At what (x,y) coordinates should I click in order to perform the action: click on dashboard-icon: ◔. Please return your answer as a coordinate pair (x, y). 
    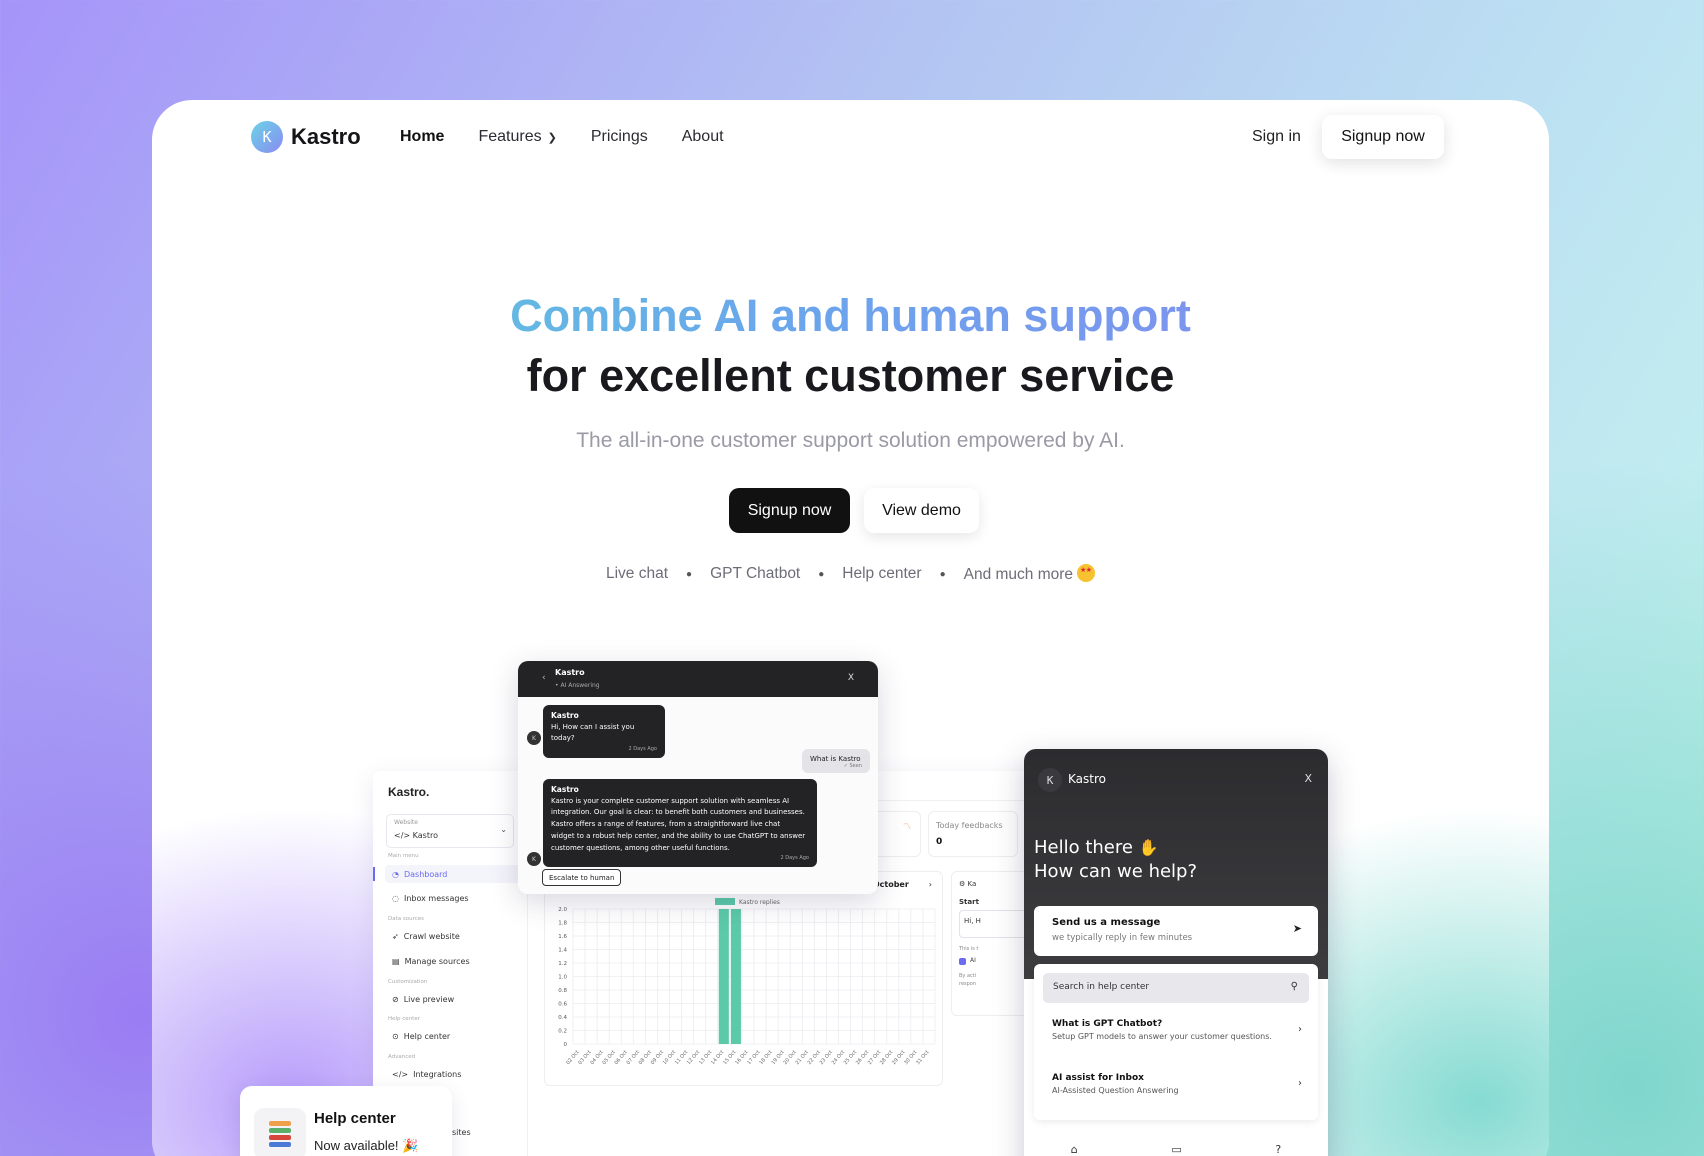
    Looking at the image, I should click on (395, 874).